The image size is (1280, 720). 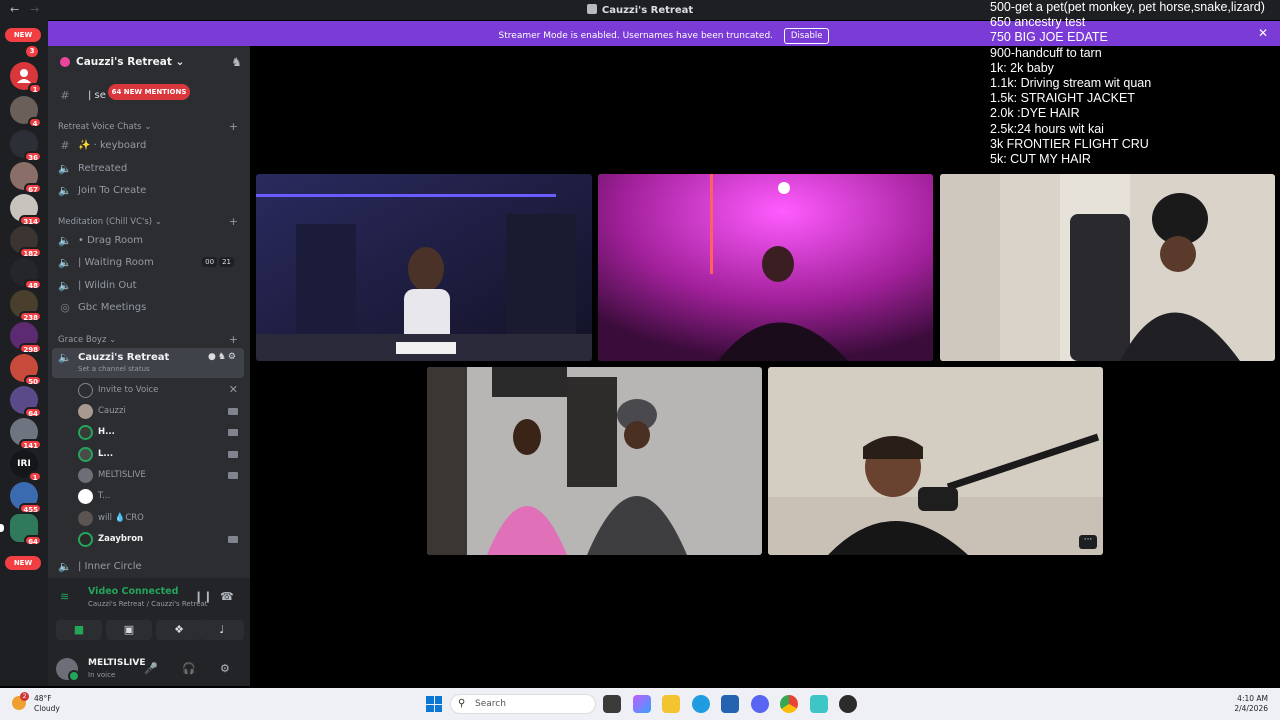 I want to click on direct-messages-icon: 1, so click(x=26, y=78).